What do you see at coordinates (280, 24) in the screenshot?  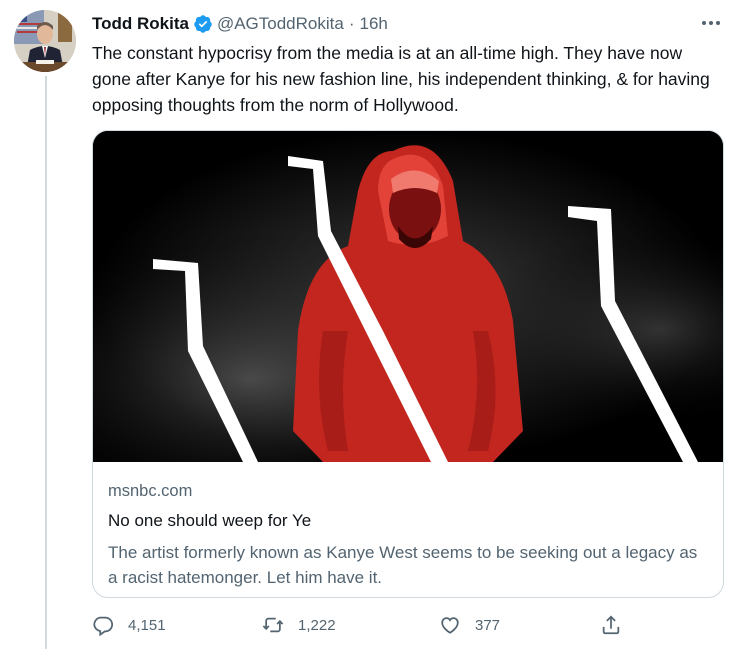 I see `author-handle: @AGToddRokita` at bounding box center [280, 24].